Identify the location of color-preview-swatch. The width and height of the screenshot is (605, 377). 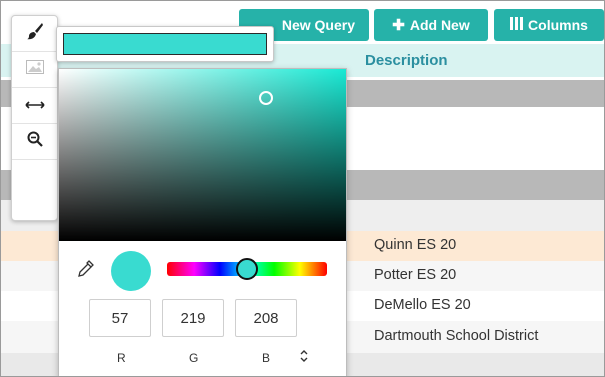
(165, 44).